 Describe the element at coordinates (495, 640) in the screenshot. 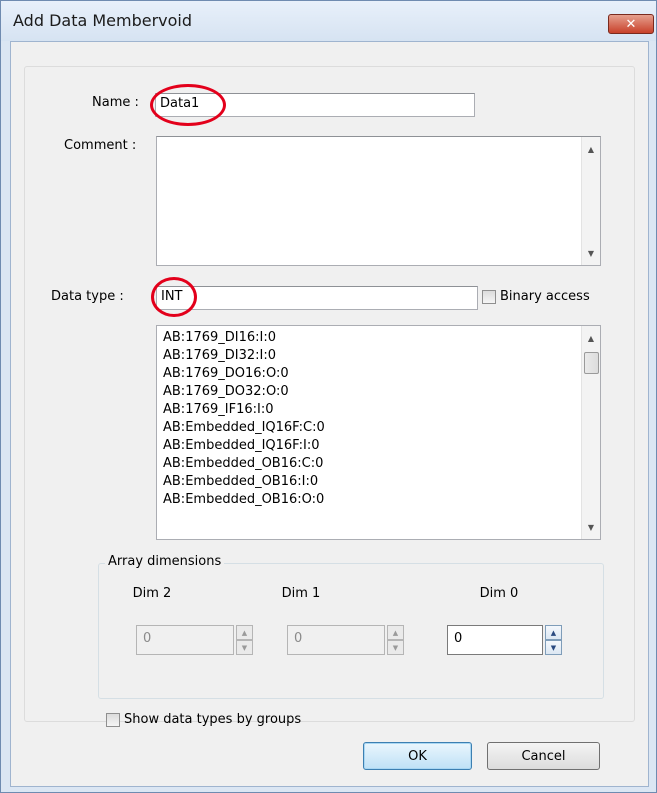

I see `dim-0-input: 0` at that location.